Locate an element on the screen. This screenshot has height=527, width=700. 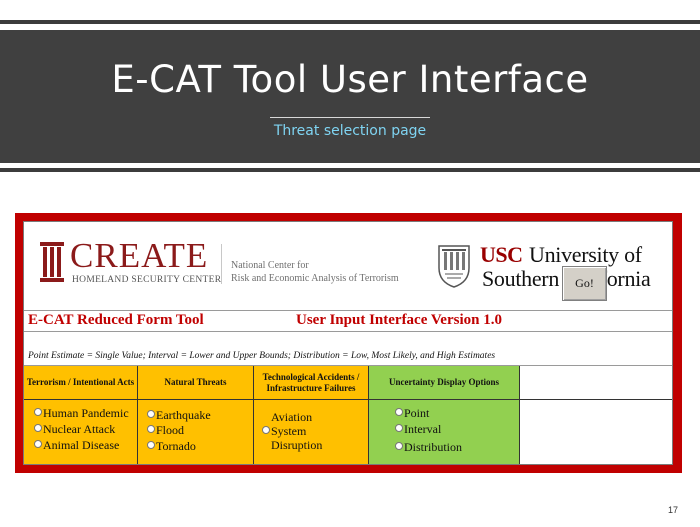
usc-name-line1: University of is located at coordinates (585, 254).